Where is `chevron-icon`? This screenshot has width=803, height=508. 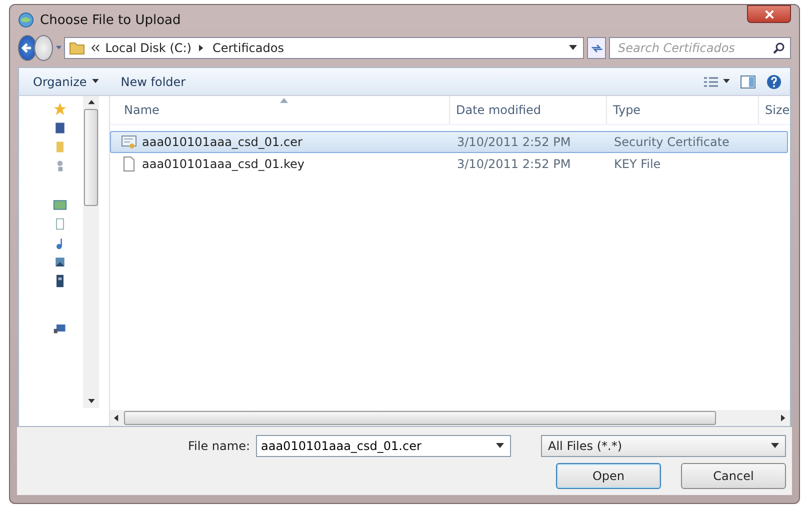 chevron-icon is located at coordinates (95, 48).